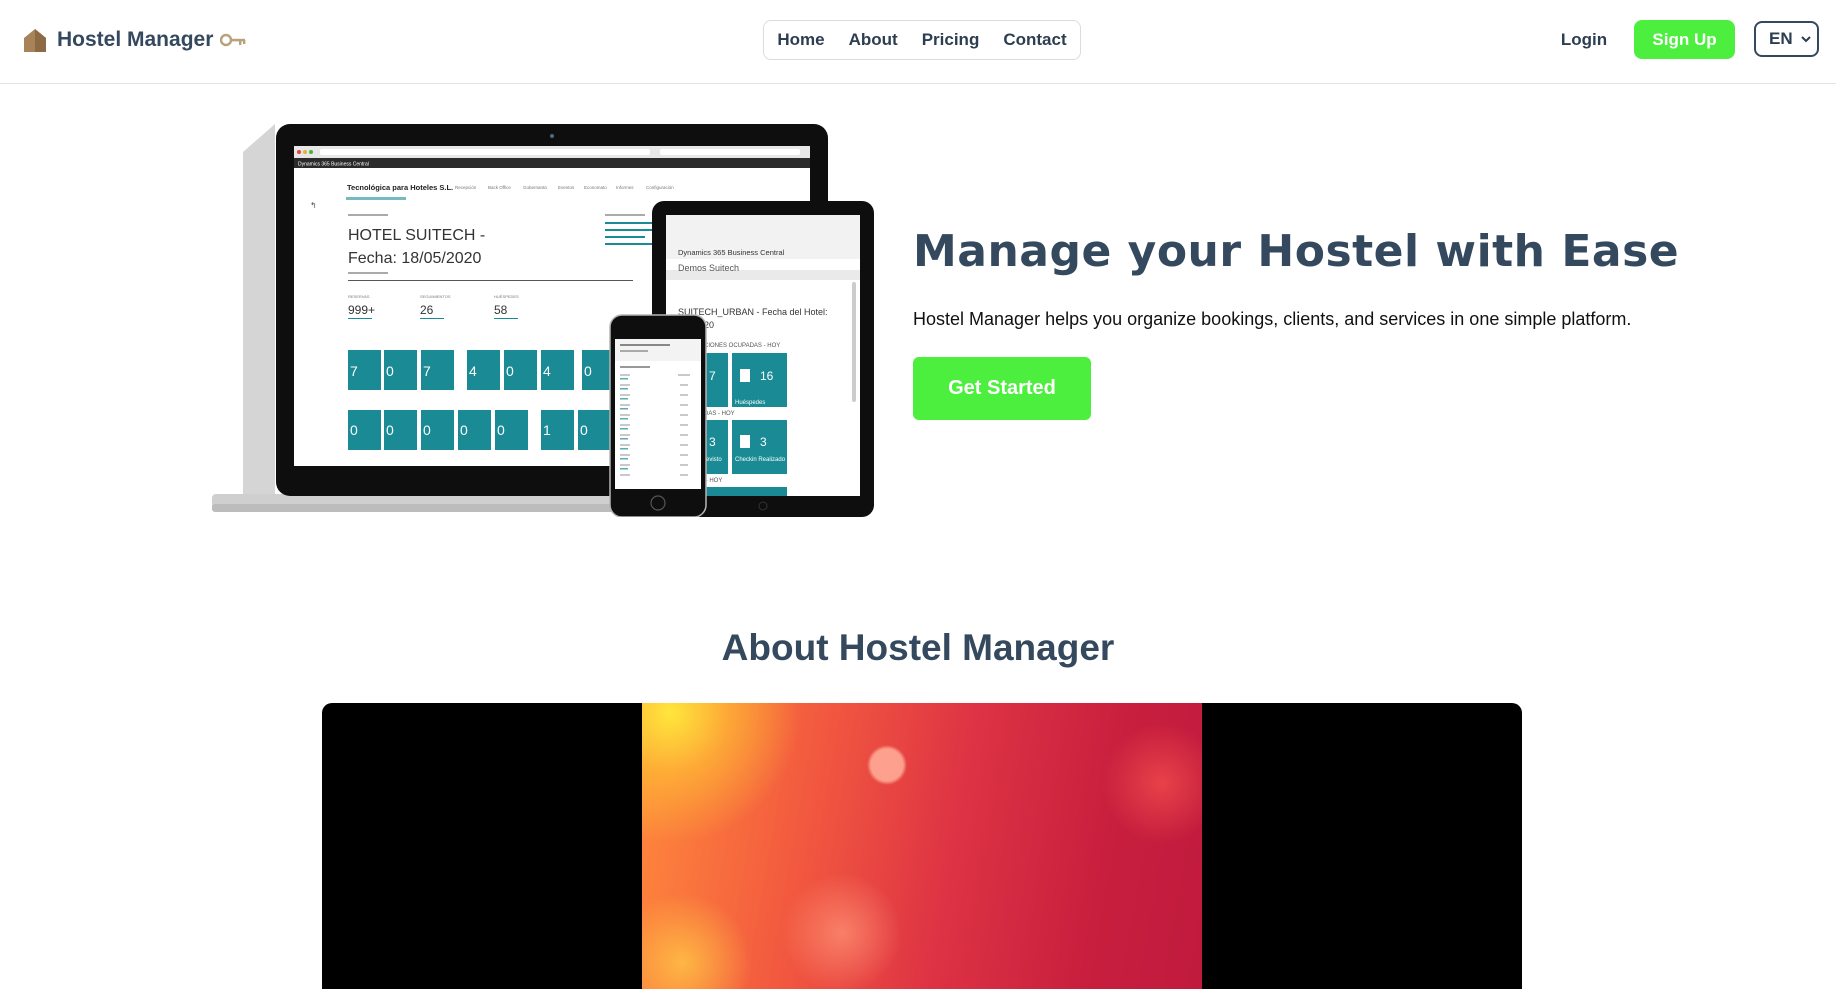 The height and width of the screenshot is (989, 1836). What do you see at coordinates (1781, 38) in the screenshot?
I see `language-value: EN` at bounding box center [1781, 38].